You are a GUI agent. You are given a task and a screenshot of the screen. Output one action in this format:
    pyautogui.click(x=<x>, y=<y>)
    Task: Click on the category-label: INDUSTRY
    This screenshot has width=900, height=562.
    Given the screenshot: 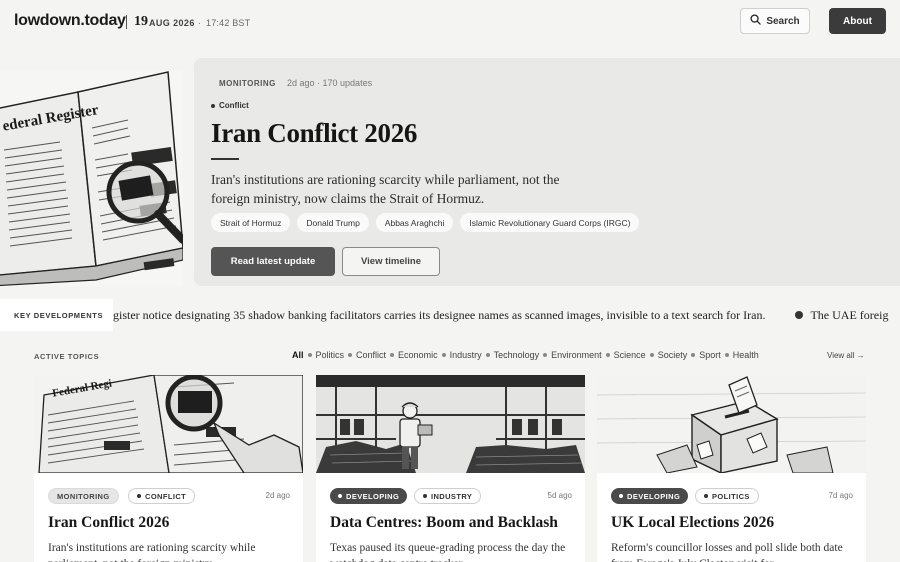 What is the action you would take?
    pyautogui.click(x=452, y=496)
    